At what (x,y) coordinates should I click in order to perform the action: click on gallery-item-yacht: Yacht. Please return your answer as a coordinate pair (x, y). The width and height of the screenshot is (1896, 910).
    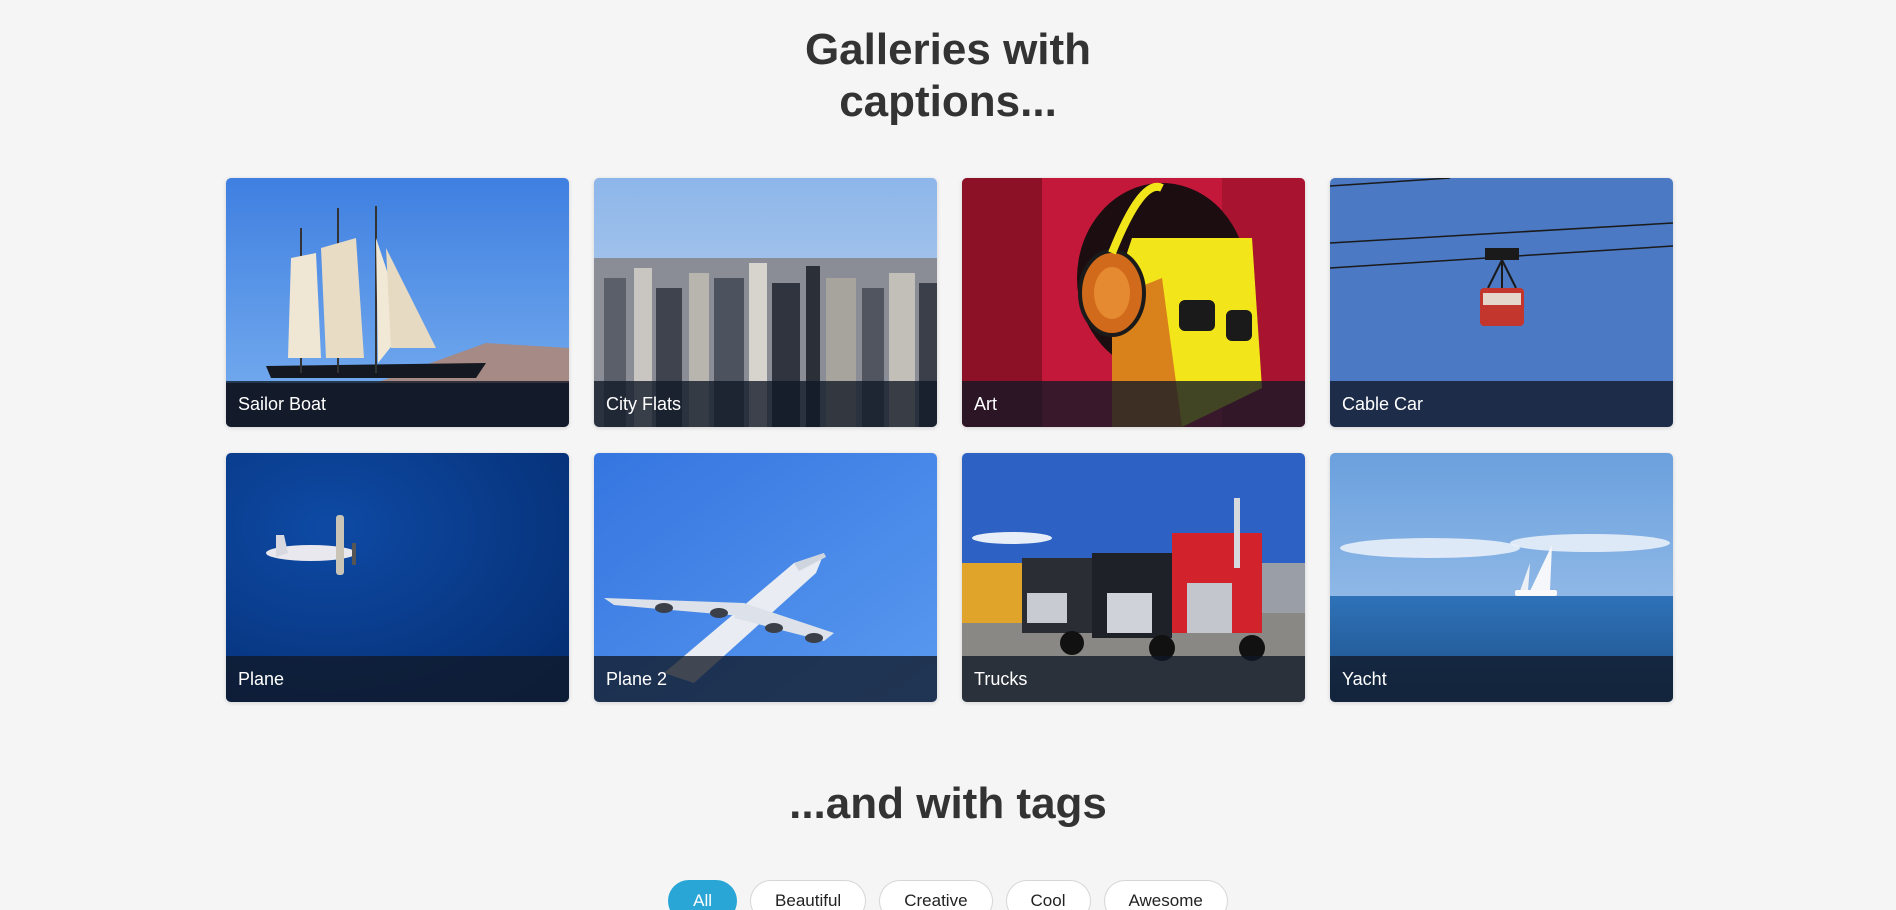
    Looking at the image, I should click on (1501, 577).